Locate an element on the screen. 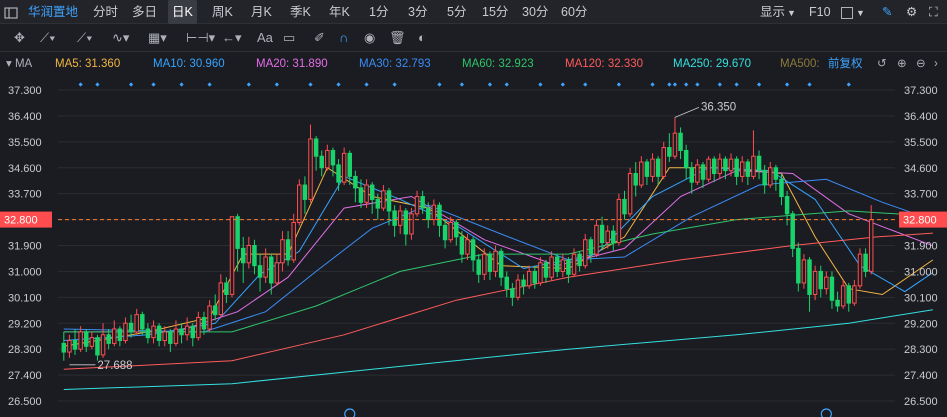  trash-icon: 🗑 is located at coordinates (397, 38).